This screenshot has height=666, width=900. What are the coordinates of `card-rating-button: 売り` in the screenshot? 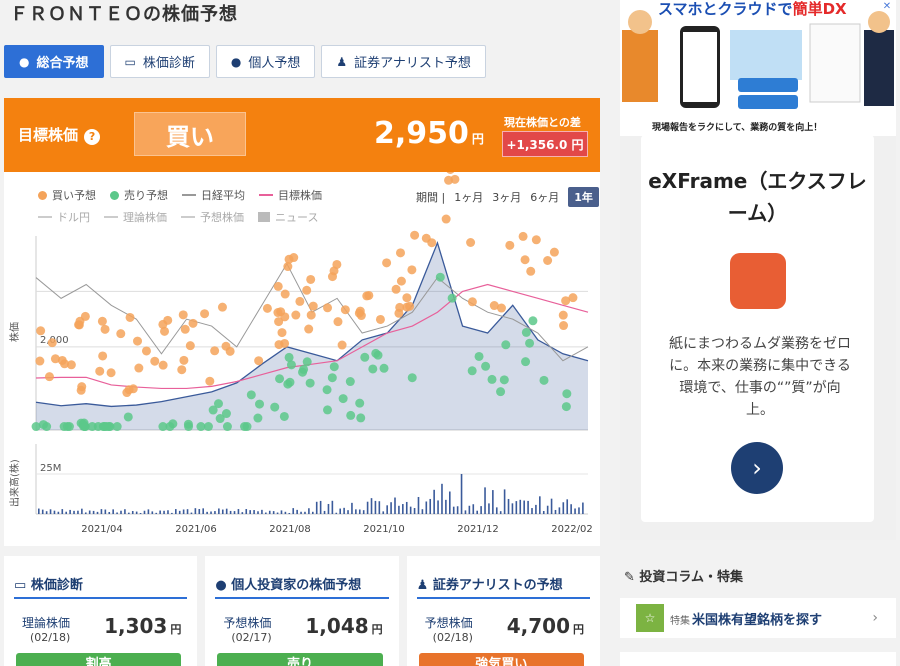 It's located at (300, 659).